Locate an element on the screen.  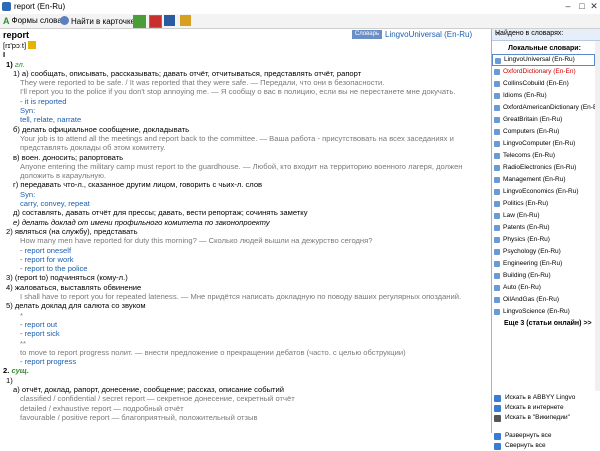
dictionary-list-item-label: Physics (En-Ru) is located at coordinates (526, 239).